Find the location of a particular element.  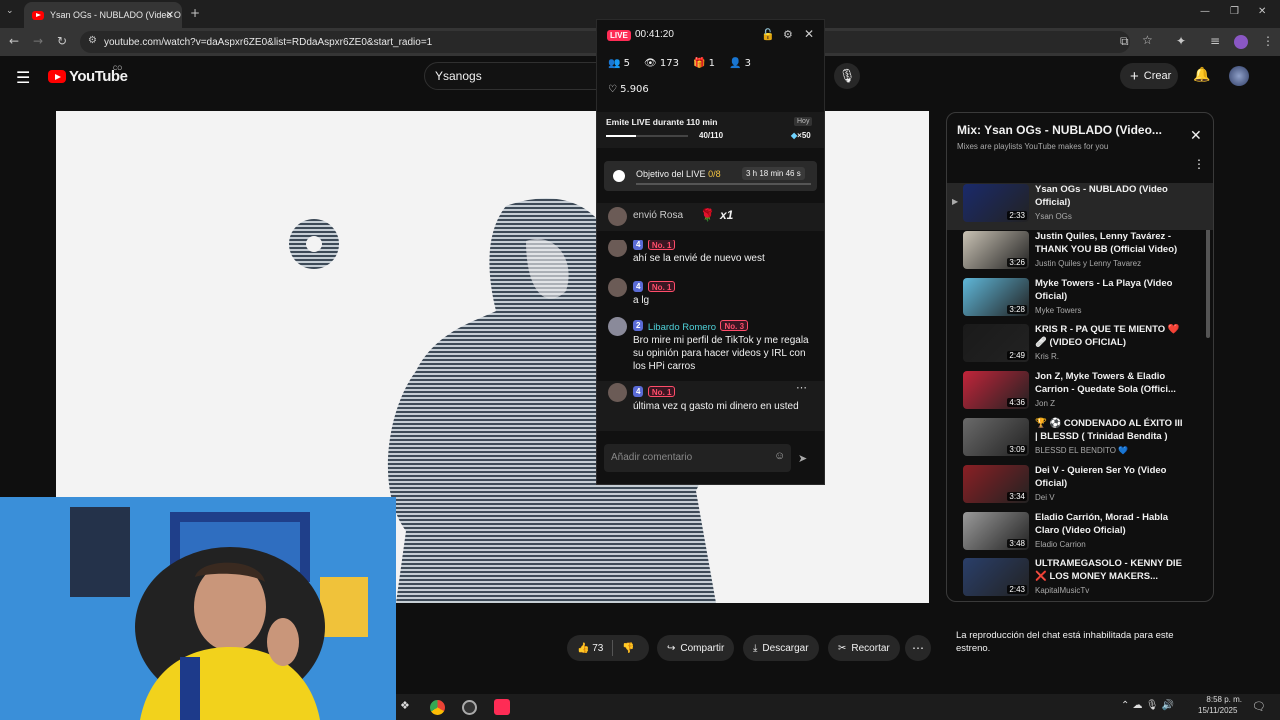

install-app-icon: ⧉ is located at coordinates (1124, 41).